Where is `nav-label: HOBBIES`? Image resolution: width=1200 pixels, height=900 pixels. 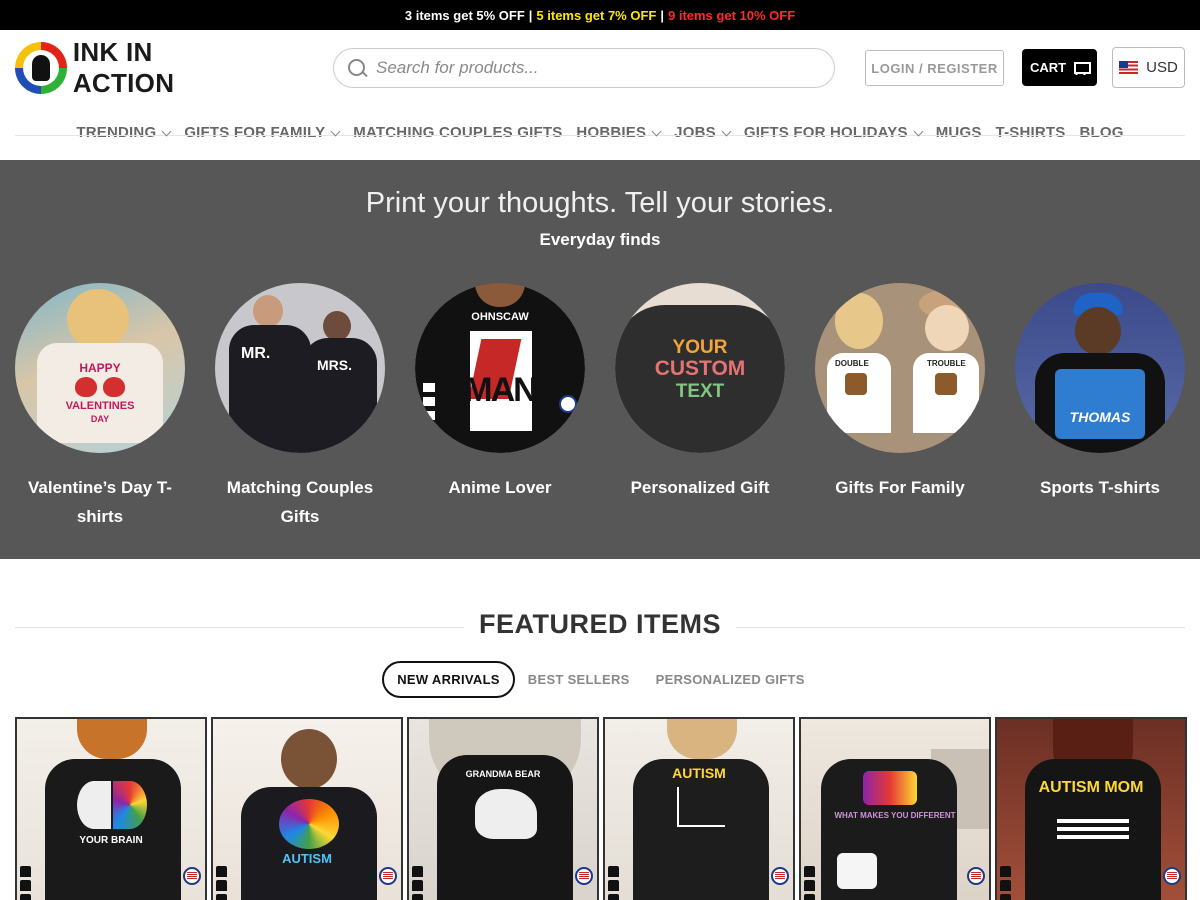 nav-label: HOBBIES is located at coordinates (611, 132).